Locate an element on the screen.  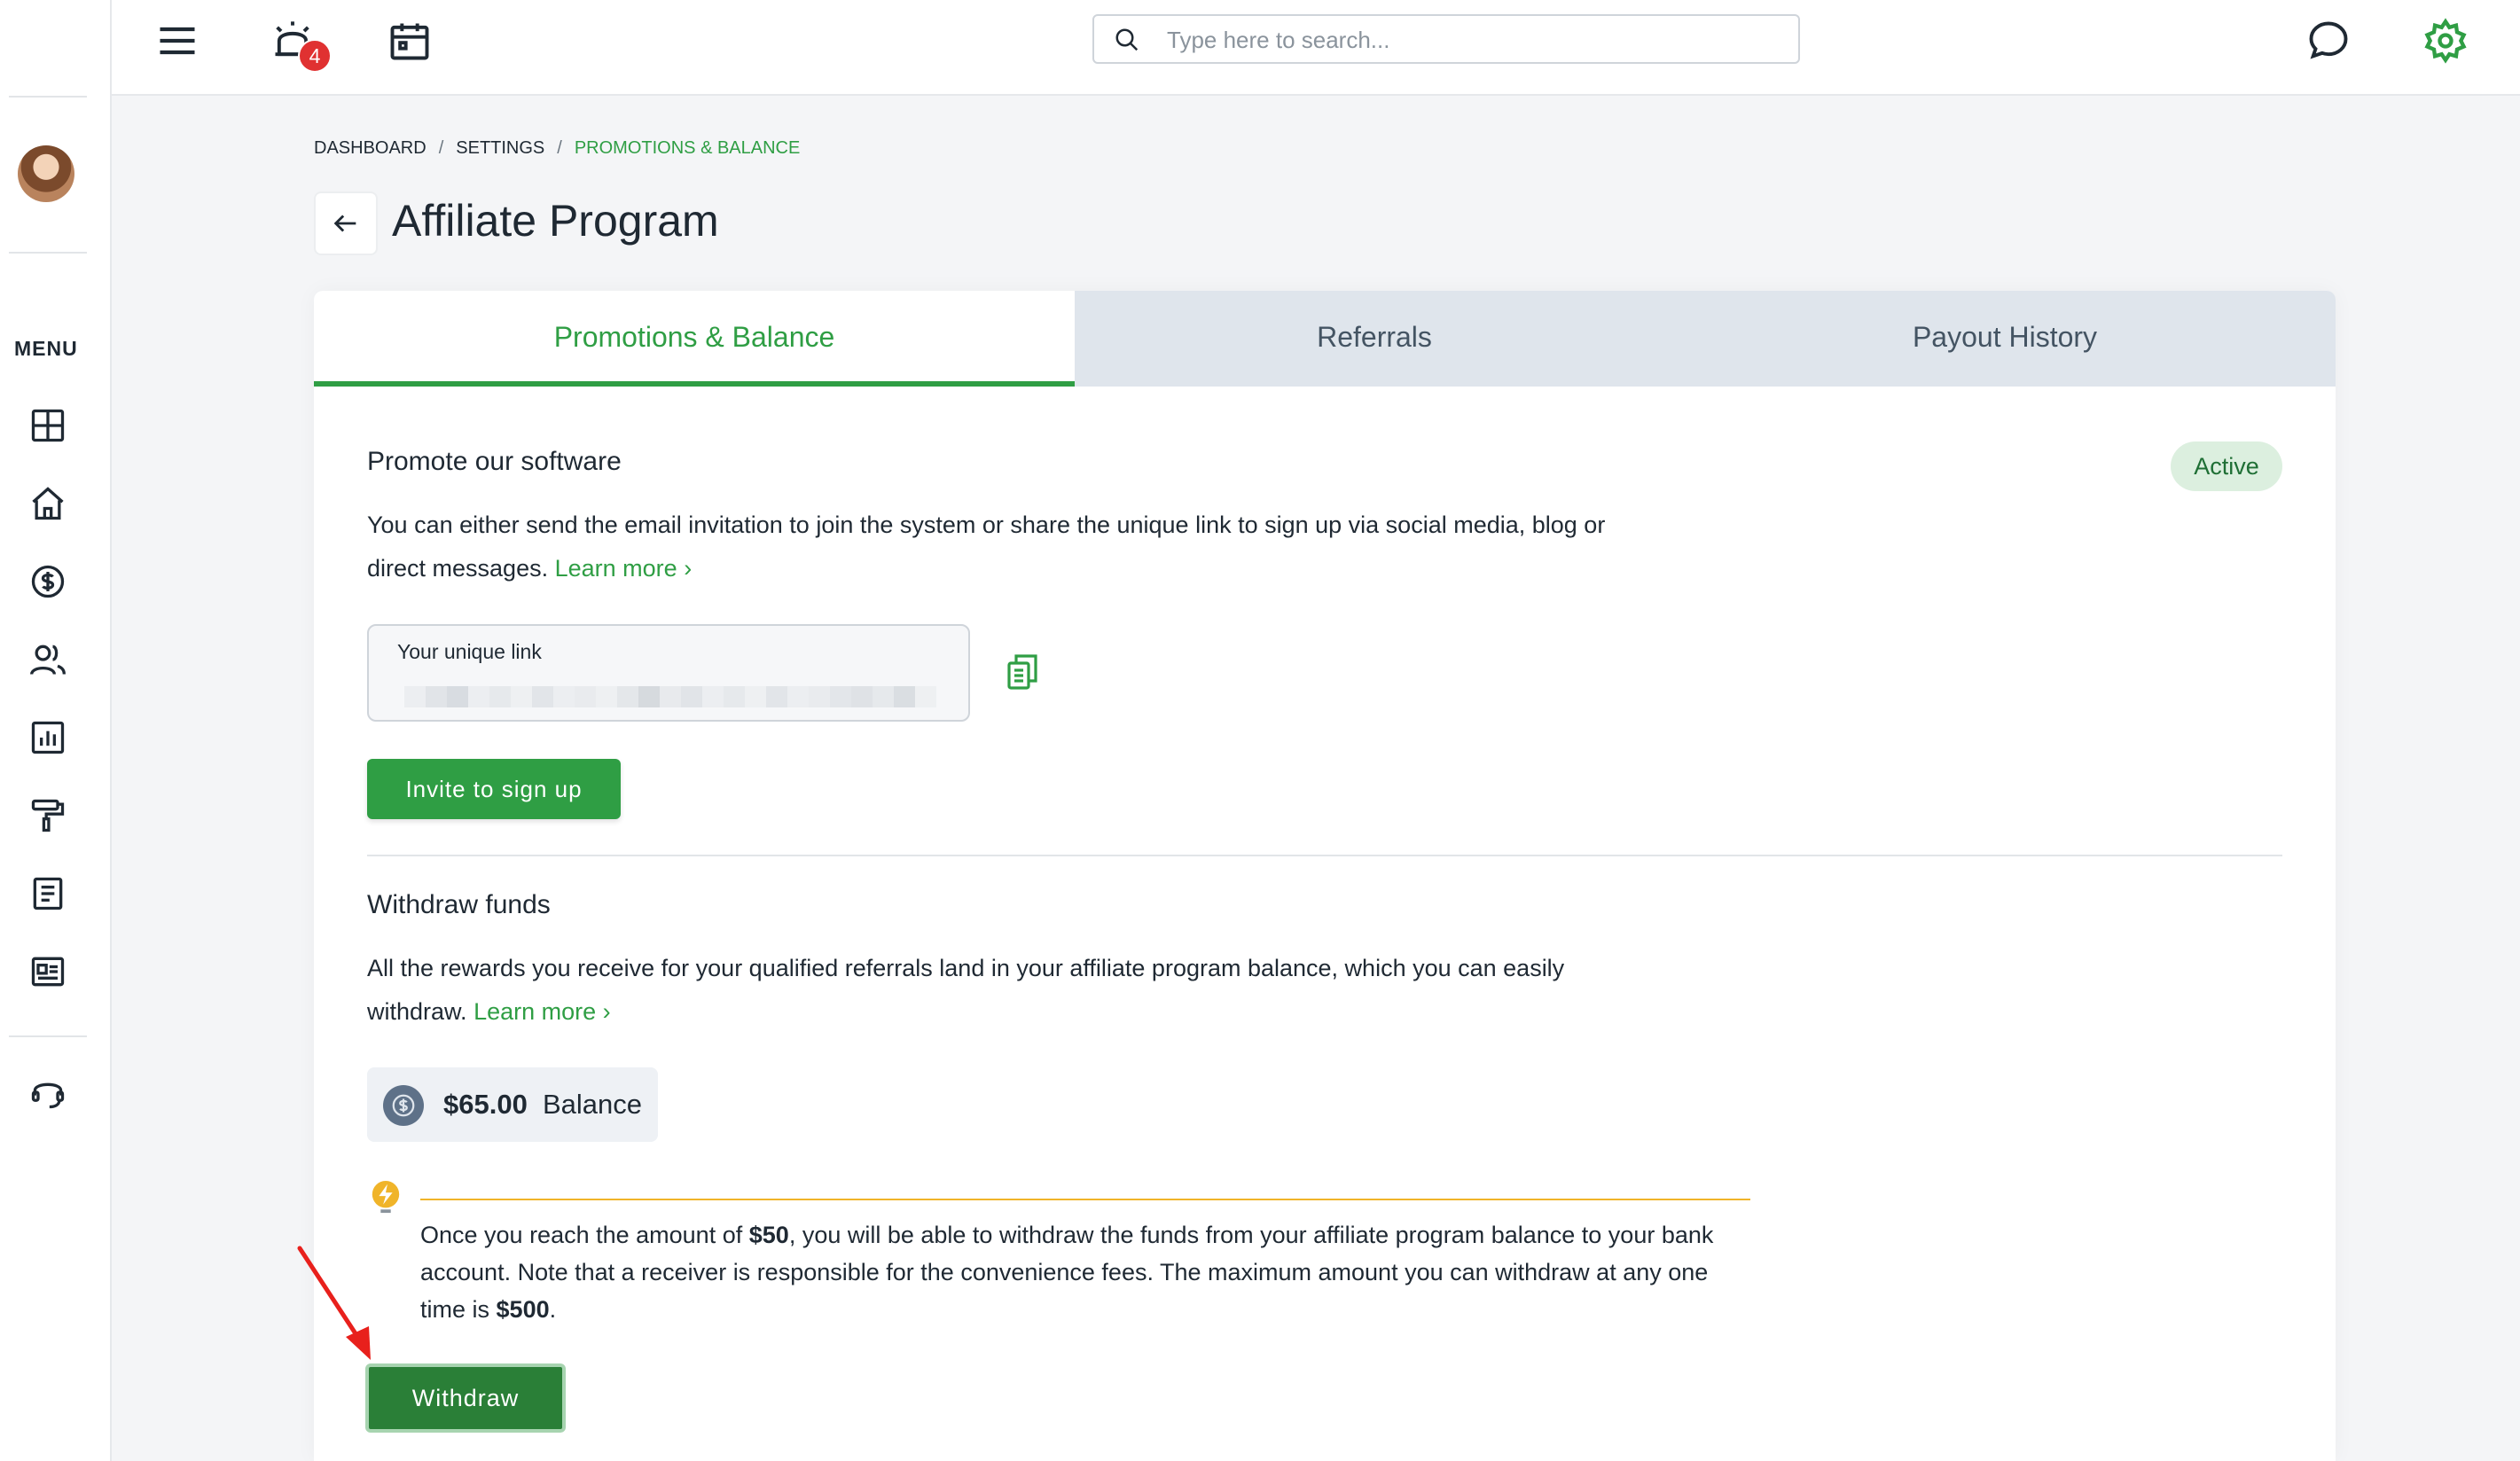
breadcrumb: DASHBOARD / SETTINGS / PROMOTIONS & BALANCE is located at coordinates (563, 148).